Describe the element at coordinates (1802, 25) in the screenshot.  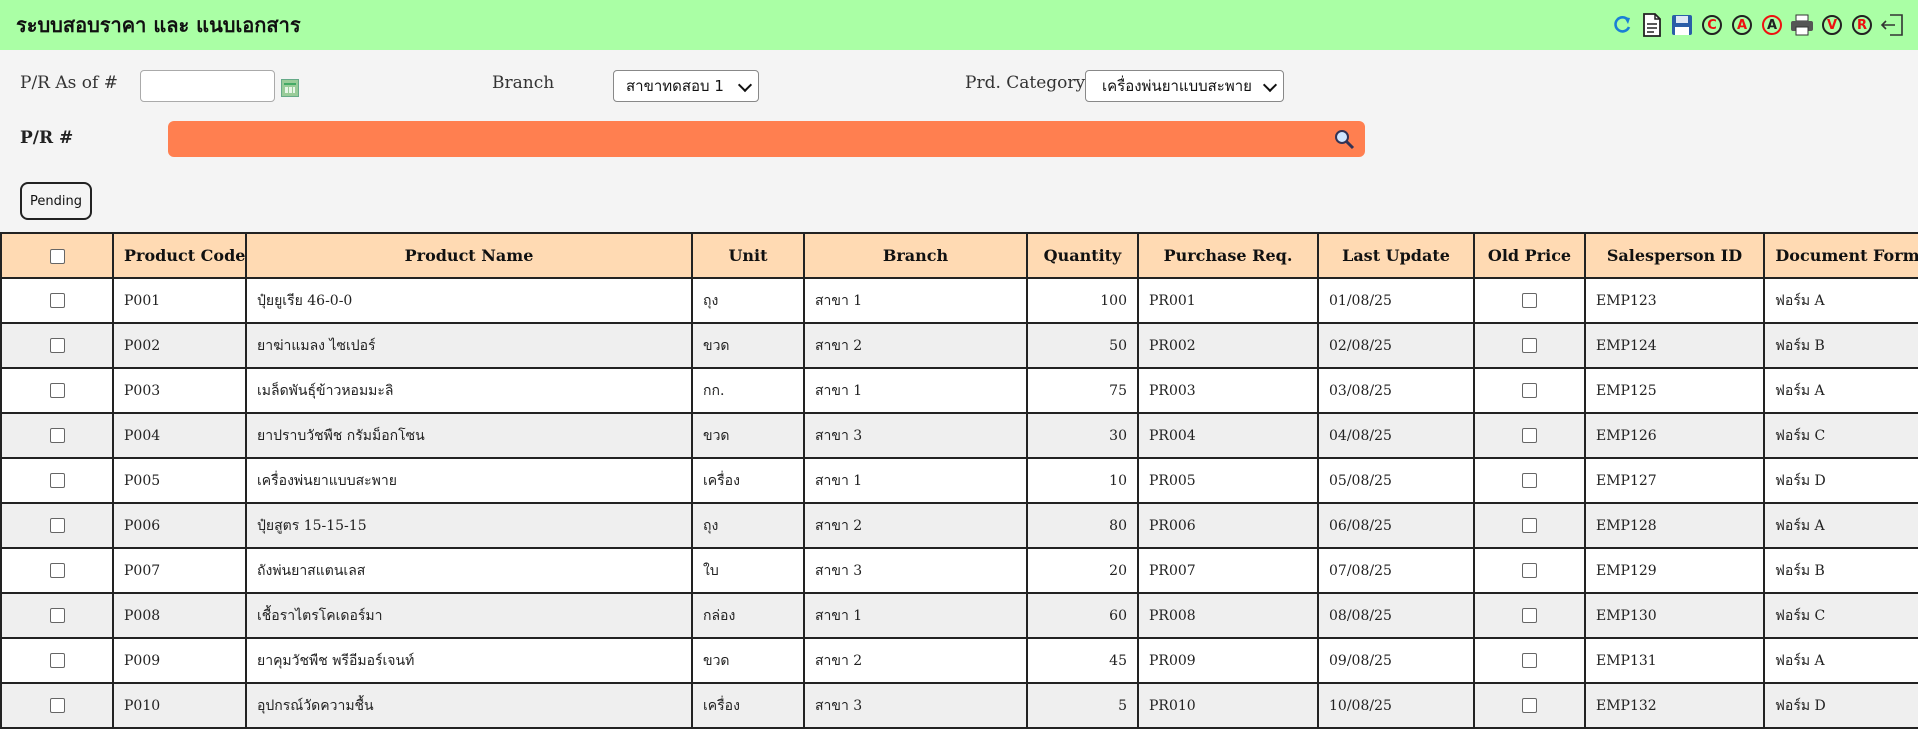
I see `print-icon` at that location.